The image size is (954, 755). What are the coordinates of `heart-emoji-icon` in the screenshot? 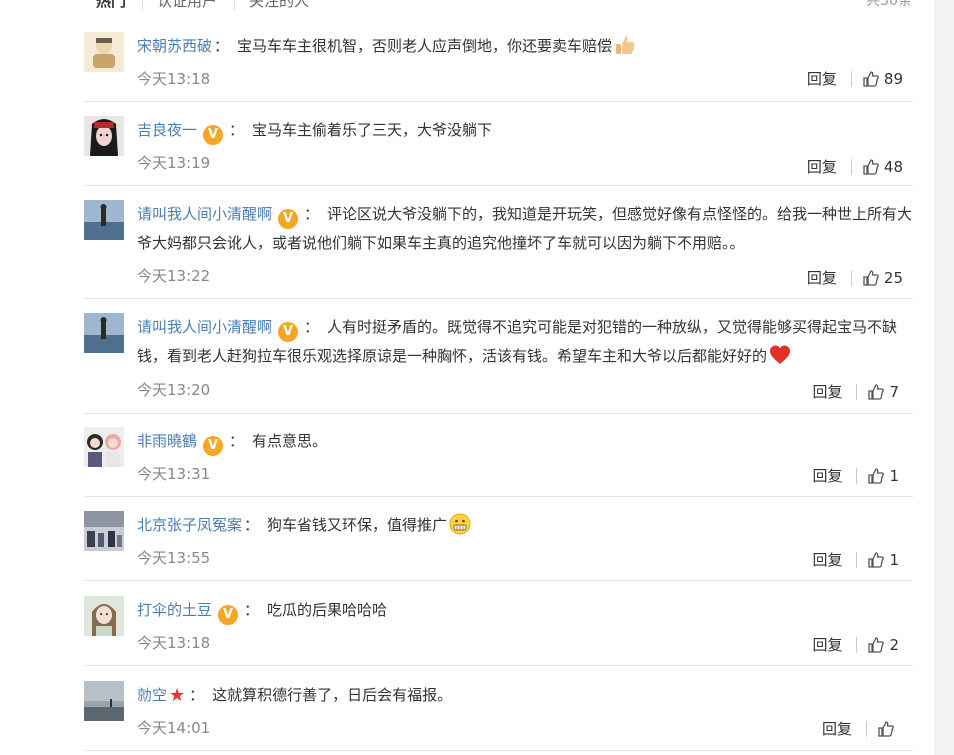 It's located at (780, 355).